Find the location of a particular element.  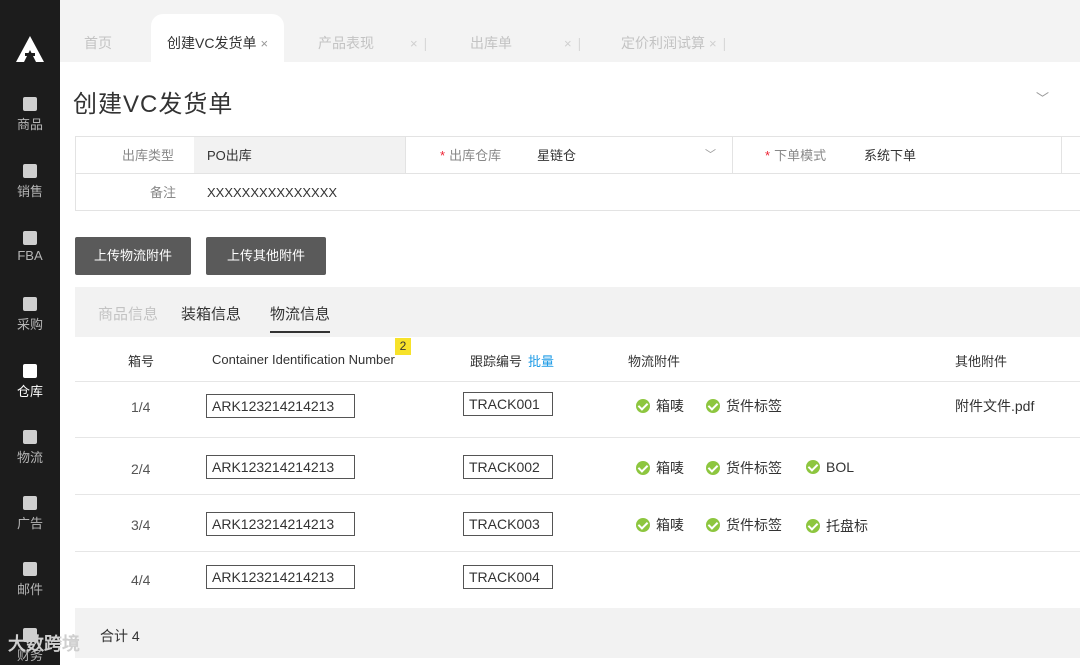

remark-input: XXXXXXXXXXXXXXX is located at coordinates (272, 192).